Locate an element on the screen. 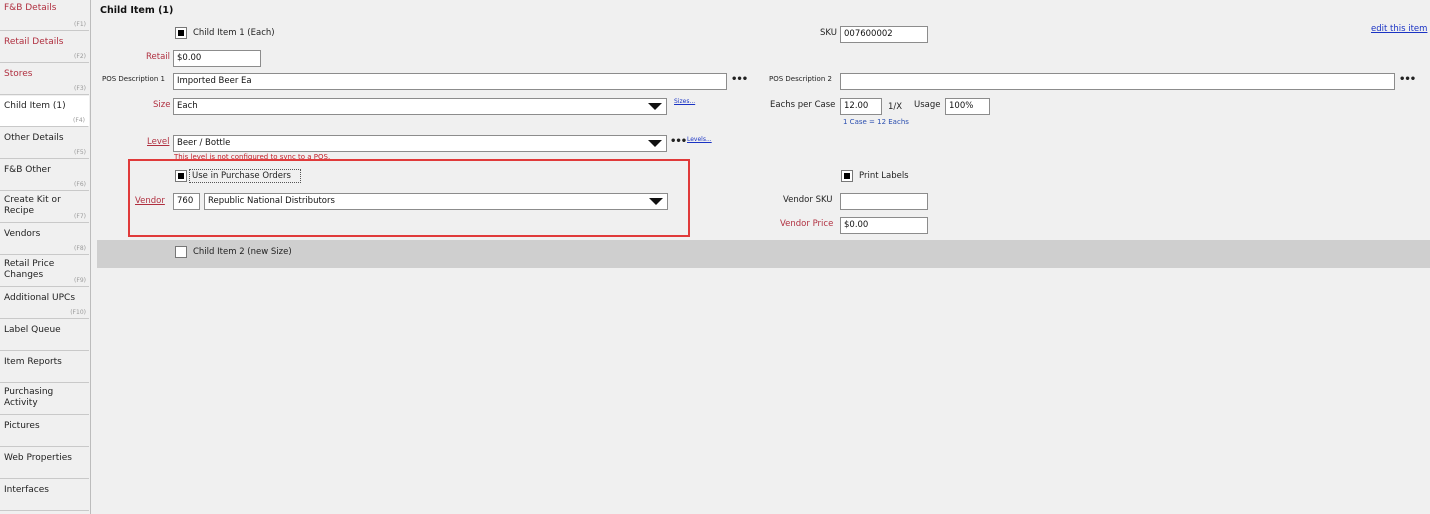 This screenshot has width=1430, height=514. sidebar-item-label: Child Item (1) is located at coordinates (35, 106).